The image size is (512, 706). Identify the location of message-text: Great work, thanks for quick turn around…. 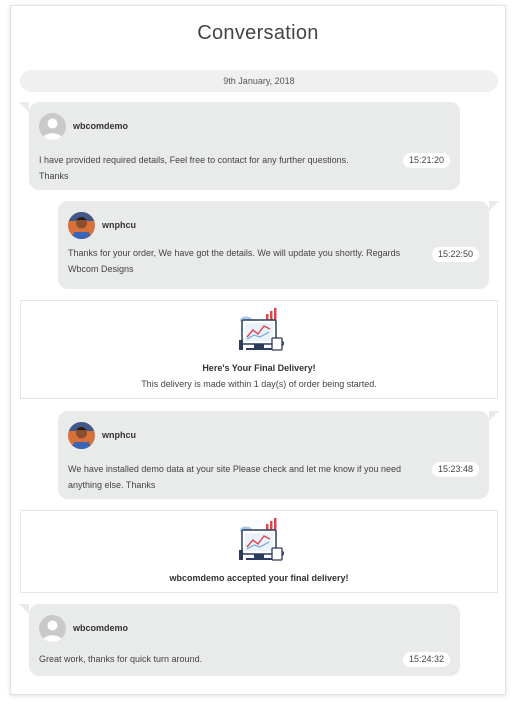
(219, 659).